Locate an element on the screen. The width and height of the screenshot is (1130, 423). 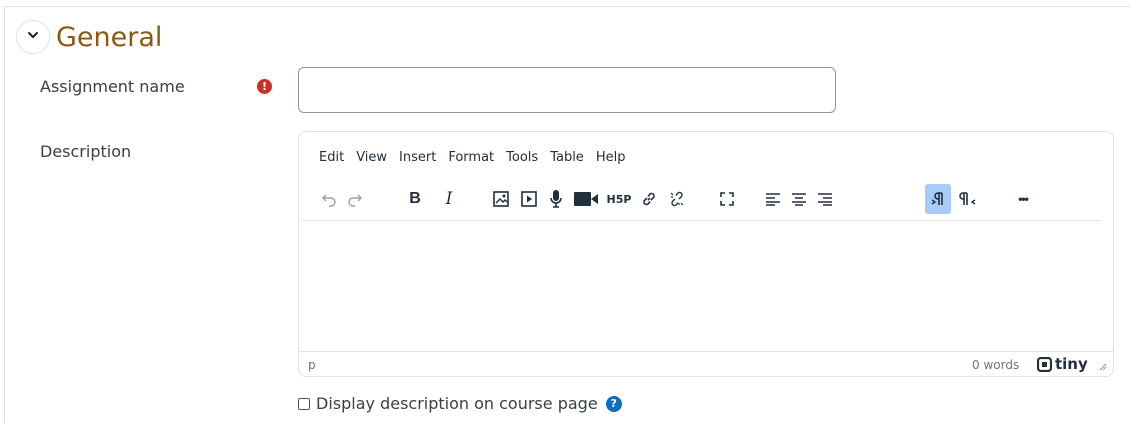
bold-icon: B is located at coordinates (415, 199).